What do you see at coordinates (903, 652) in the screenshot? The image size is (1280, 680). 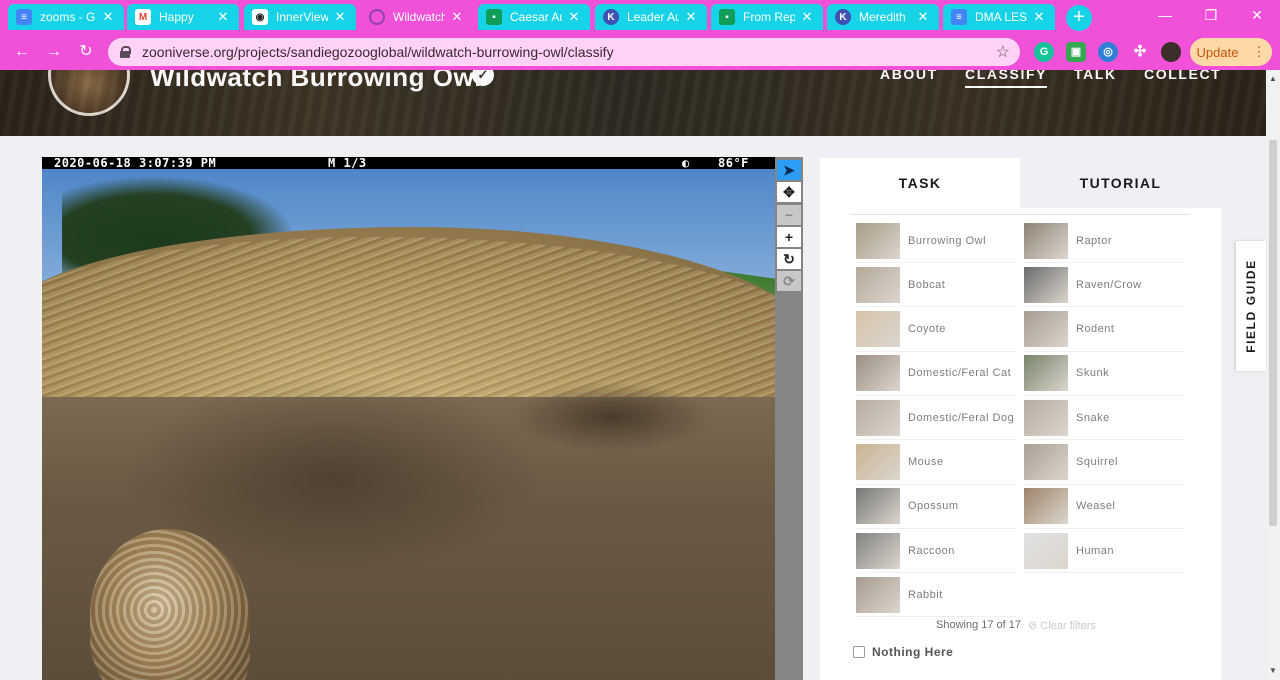 I see `nothing-here-checkbox: Nothing Here` at bounding box center [903, 652].